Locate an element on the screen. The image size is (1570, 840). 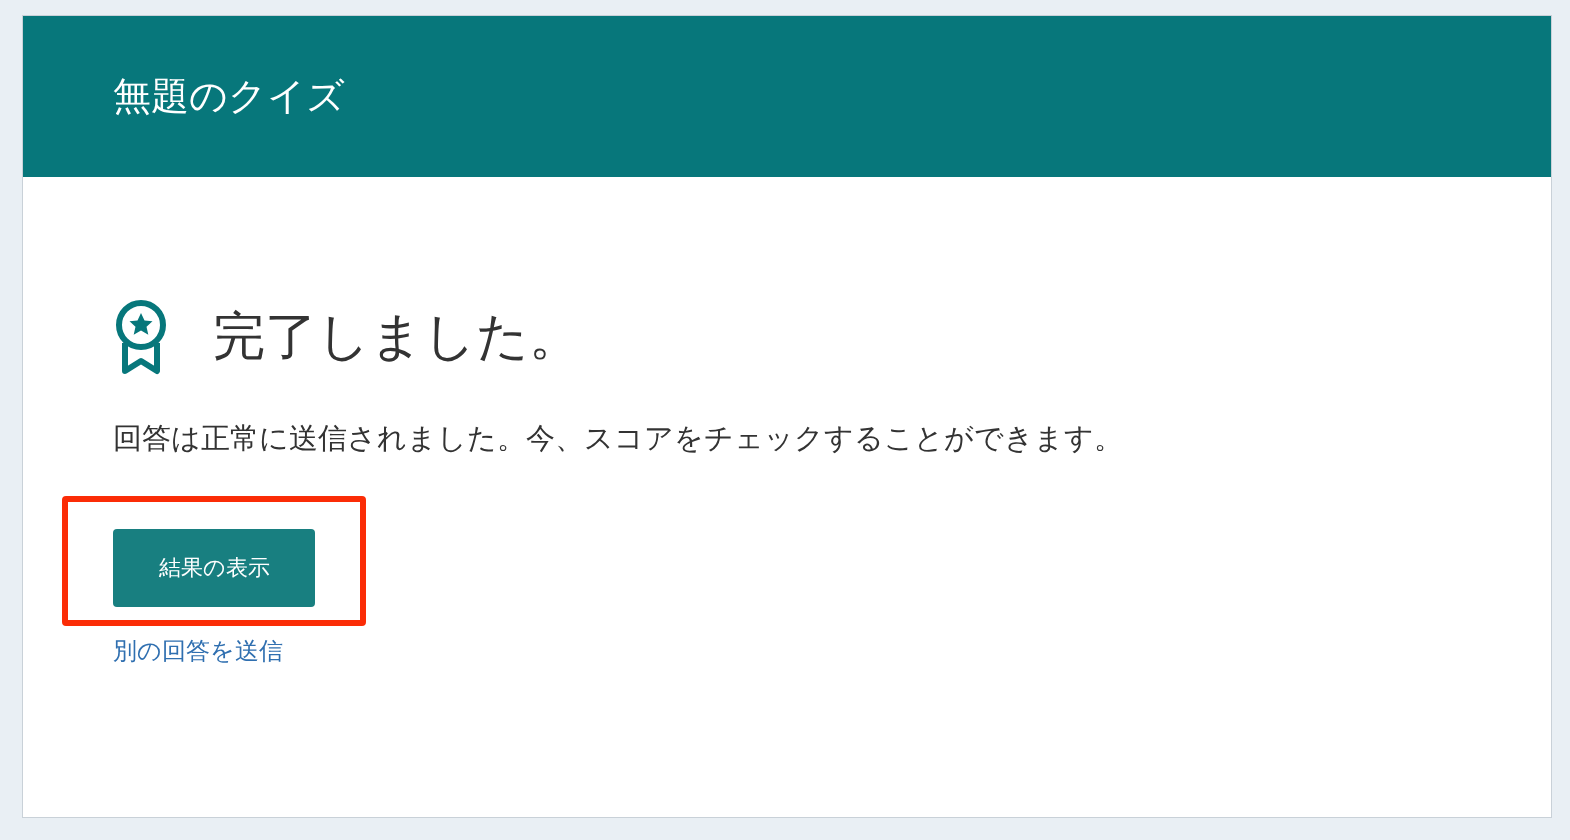
submit-another-response-link: 別の回答を送信 is located at coordinates (198, 651).